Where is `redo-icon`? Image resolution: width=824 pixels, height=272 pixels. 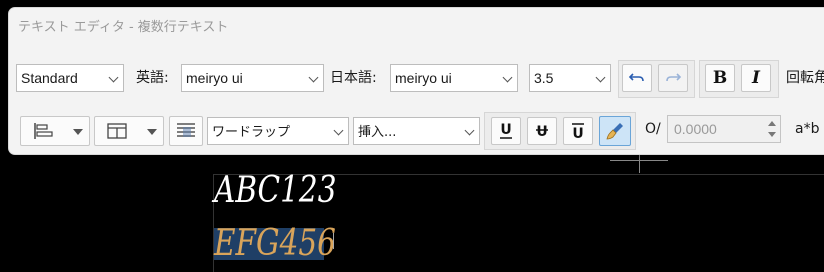
redo-icon is located at coordinates (674, 77).